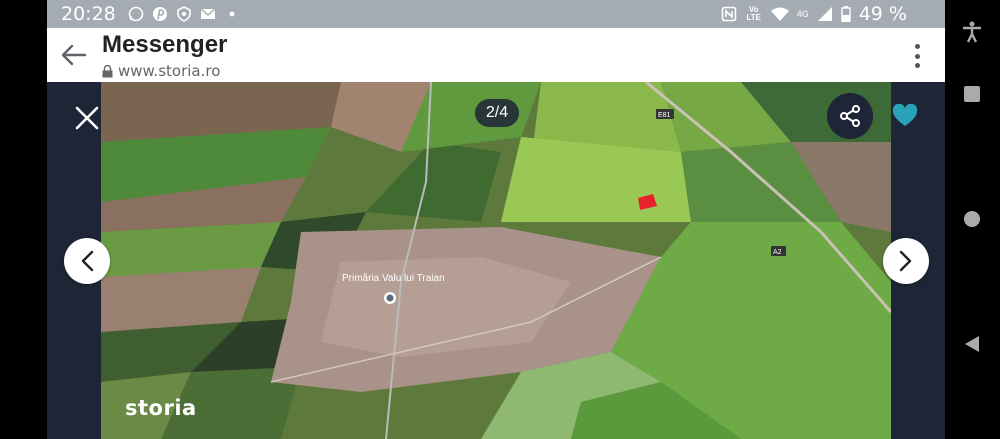 Image resolution: width=1000 pixels, height=439 pixels. I want to click on recents-button, so click(972, 94).